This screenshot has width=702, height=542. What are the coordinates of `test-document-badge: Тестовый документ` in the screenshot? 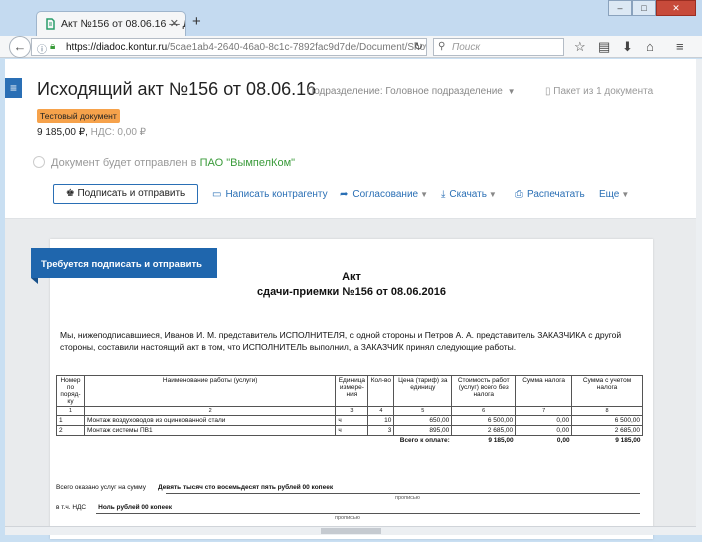 It's located at (78, 116).